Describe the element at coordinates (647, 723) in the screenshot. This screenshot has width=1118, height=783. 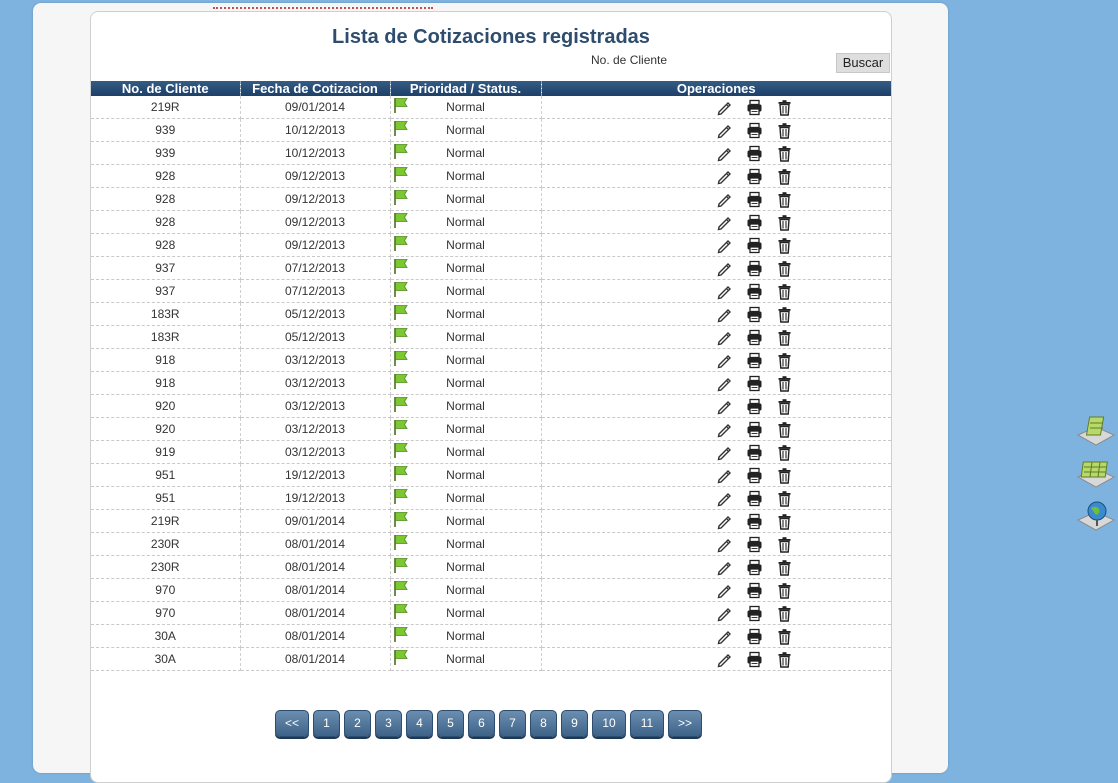
I see `page-11-button: 11` at that location.